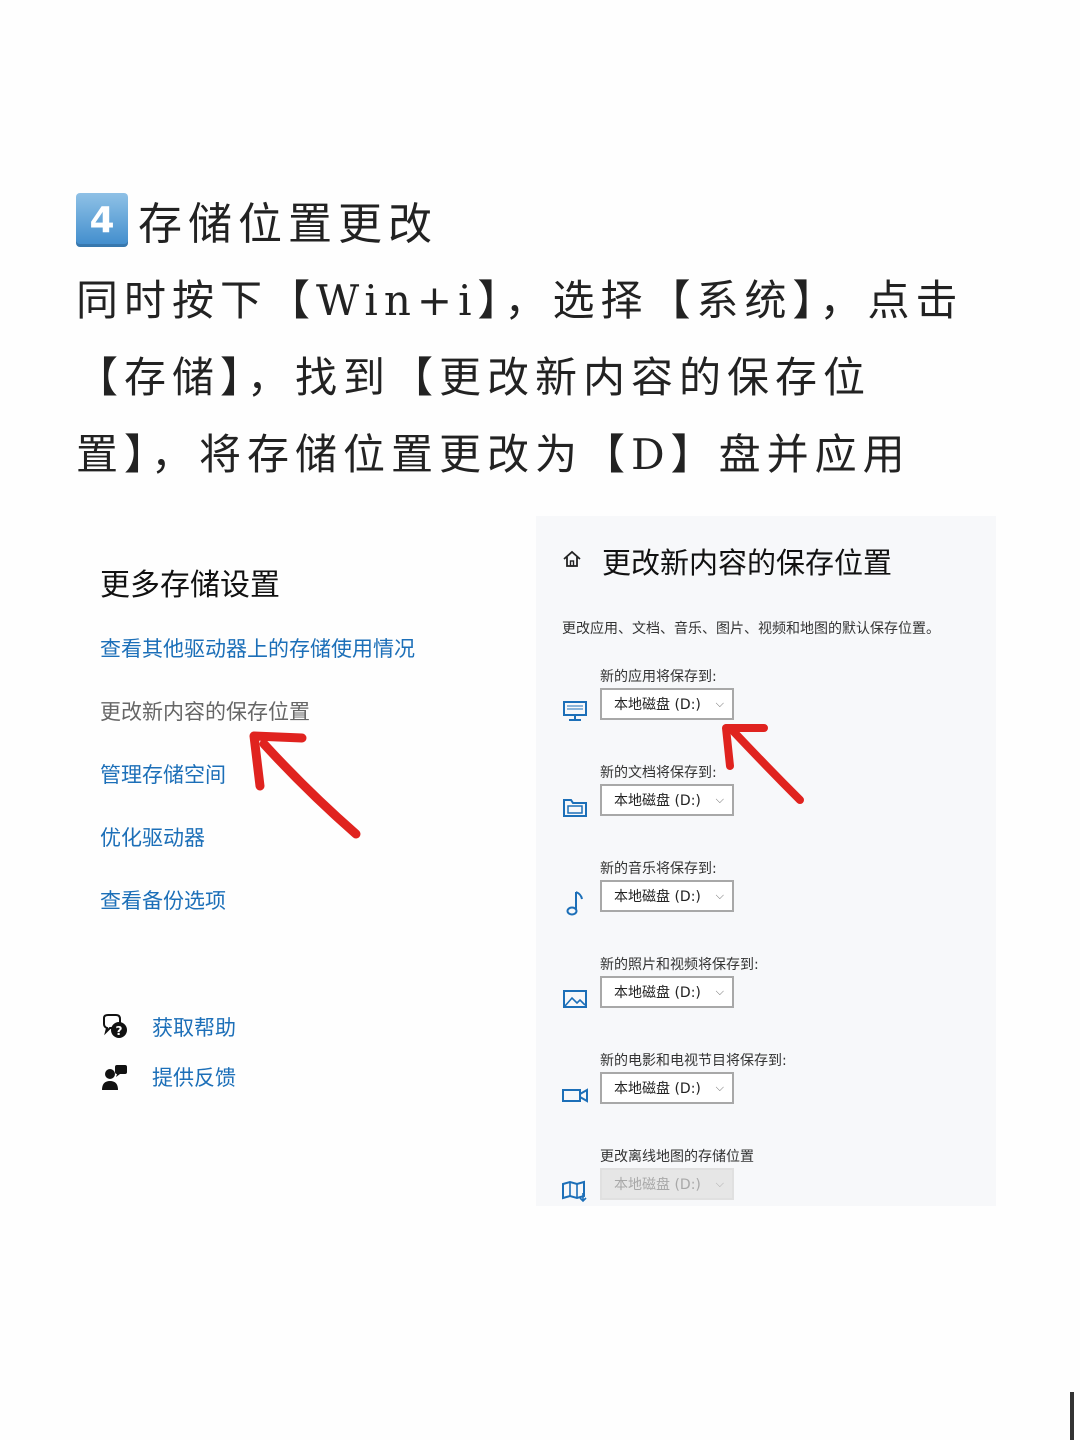 This screenshot has height=1440, width=1080. Describe the element at coordinates (766, 1098) in the screenshot. I see `save-location-movies-tv: 新的电影和电视节目将保存到: 本地磁盘 (D:) ⌵` at that location.